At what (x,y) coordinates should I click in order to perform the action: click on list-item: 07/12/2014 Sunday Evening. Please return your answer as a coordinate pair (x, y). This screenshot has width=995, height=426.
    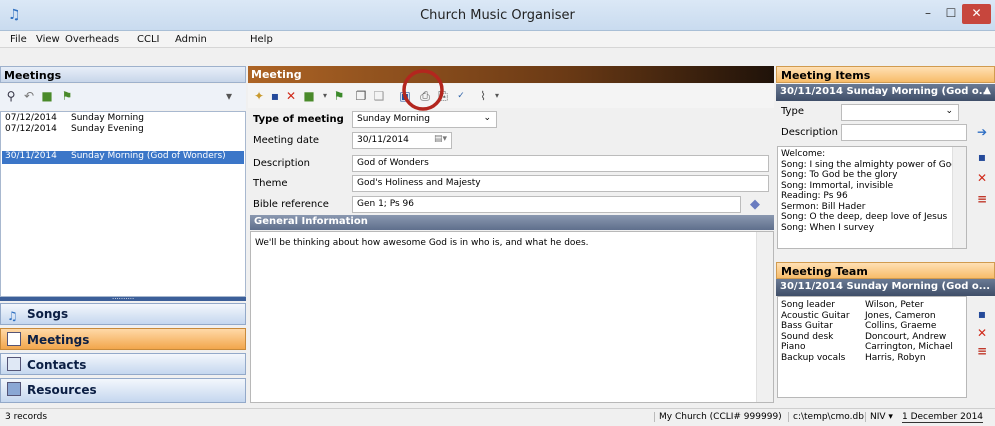
    Looking at the image, I should click on (74, 129).